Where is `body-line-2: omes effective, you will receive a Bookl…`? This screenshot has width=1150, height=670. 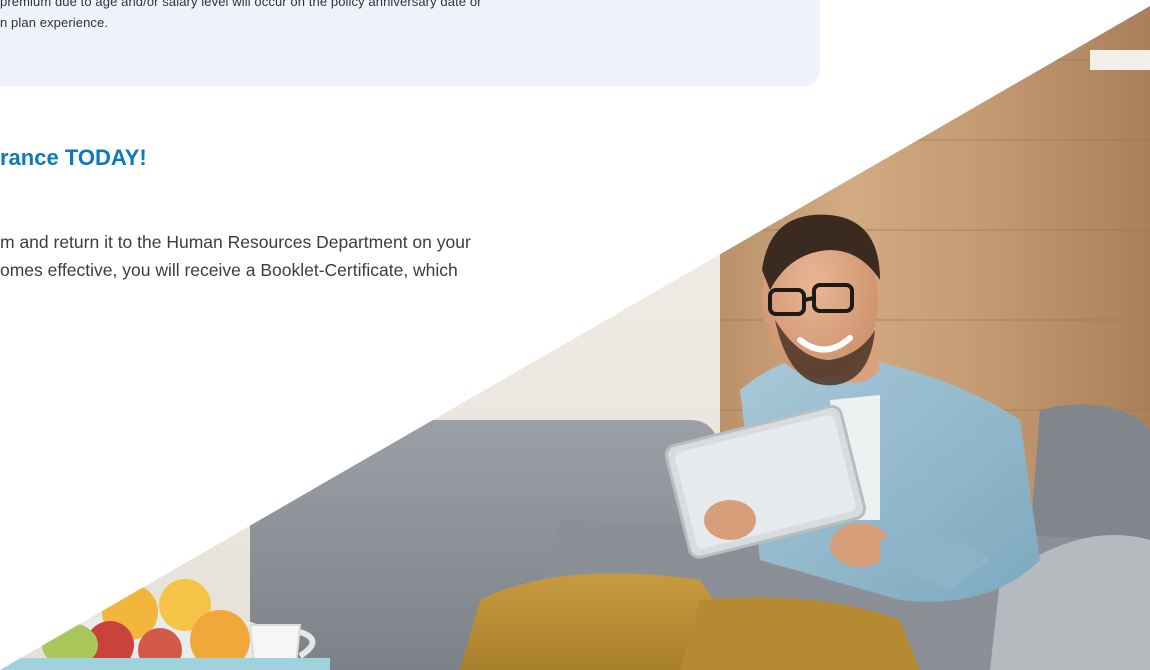
body-line-2: omes effective, you will receive a Bookl… is located at coordinates (229, 270).